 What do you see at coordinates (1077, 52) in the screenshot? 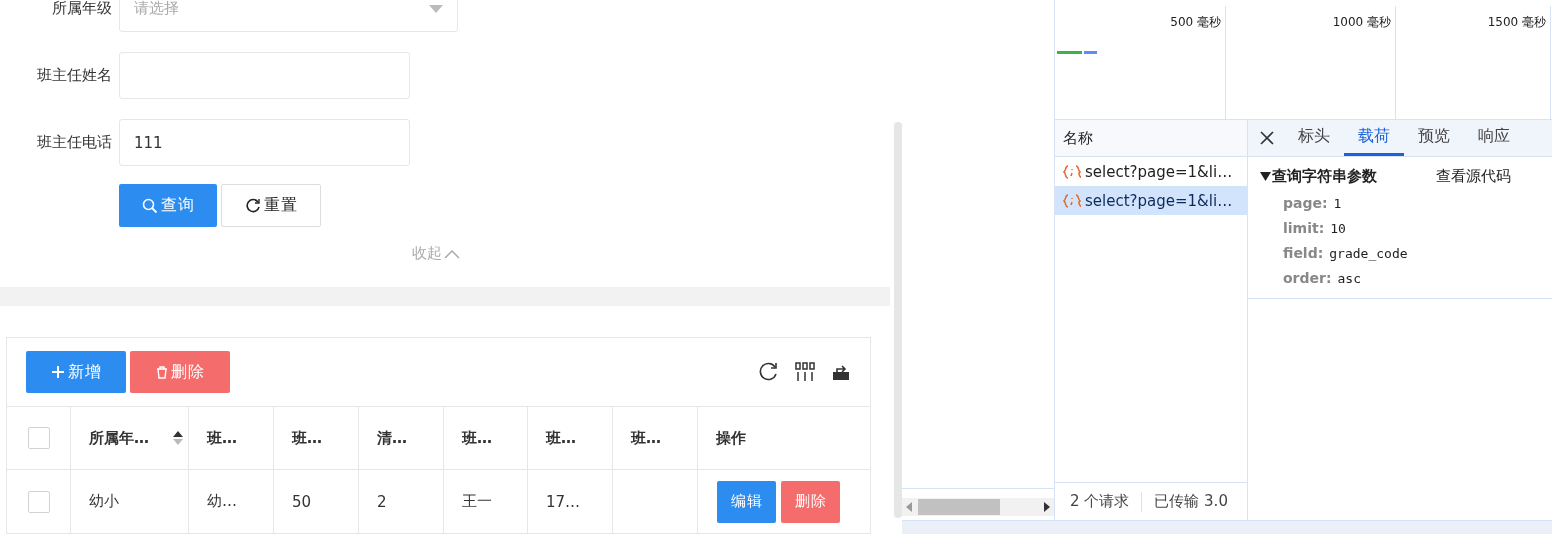
I see `request-bar-drawing` at bounding box center [1077, 52].